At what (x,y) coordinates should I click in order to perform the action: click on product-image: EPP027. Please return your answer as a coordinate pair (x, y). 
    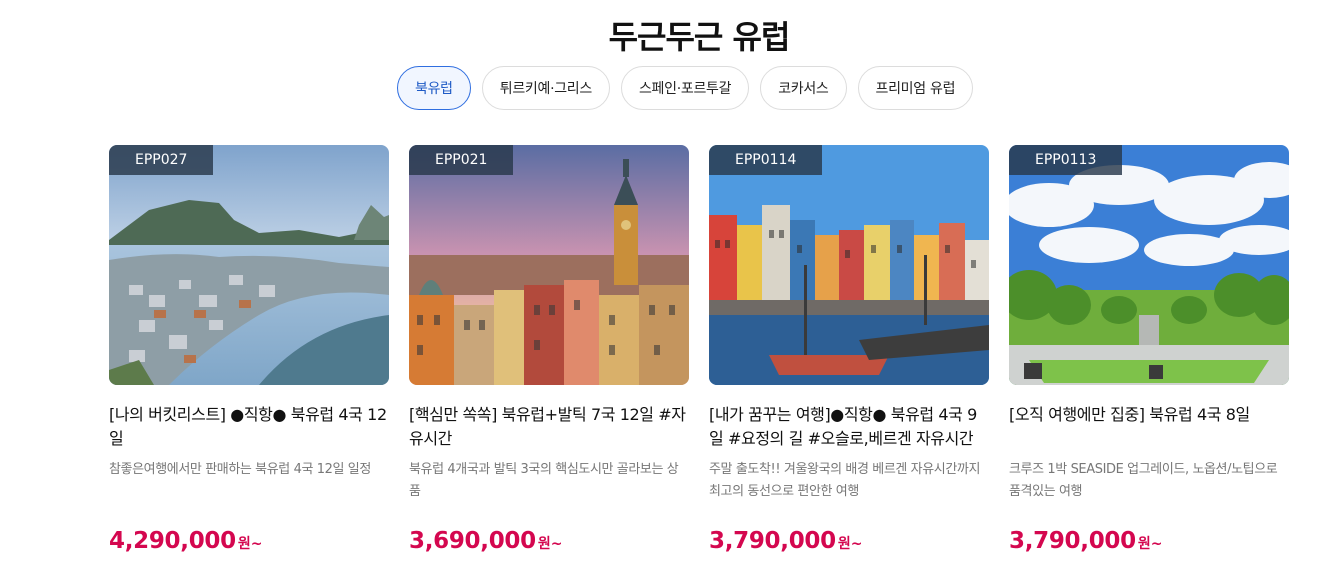
    Looking at the image, I should click on (249, 265).